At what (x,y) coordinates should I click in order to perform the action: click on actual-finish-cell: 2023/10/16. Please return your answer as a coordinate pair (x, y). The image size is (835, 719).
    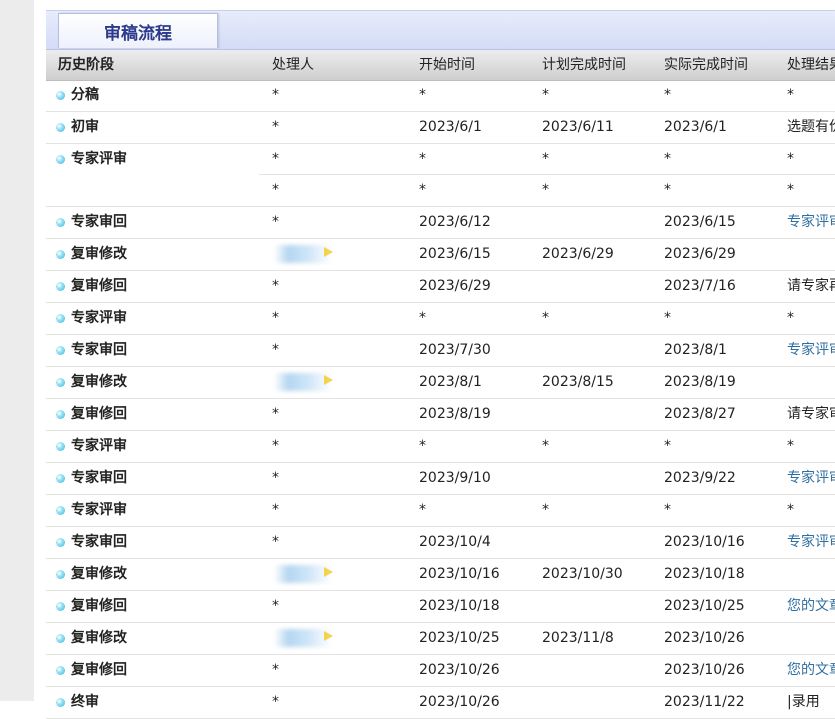
    Looking at the image, I should click on (704, 542).